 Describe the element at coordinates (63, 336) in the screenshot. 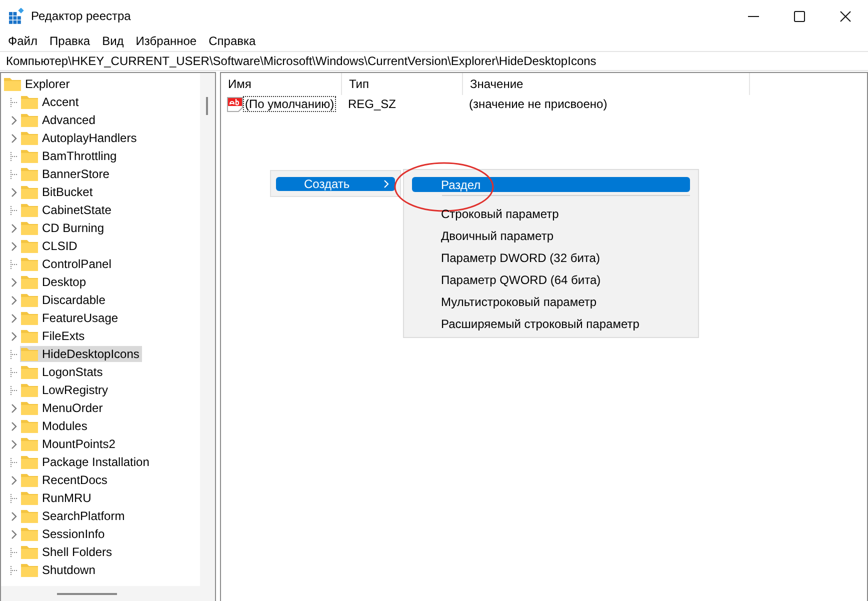

I see `tree-item: FileExts` at that location.